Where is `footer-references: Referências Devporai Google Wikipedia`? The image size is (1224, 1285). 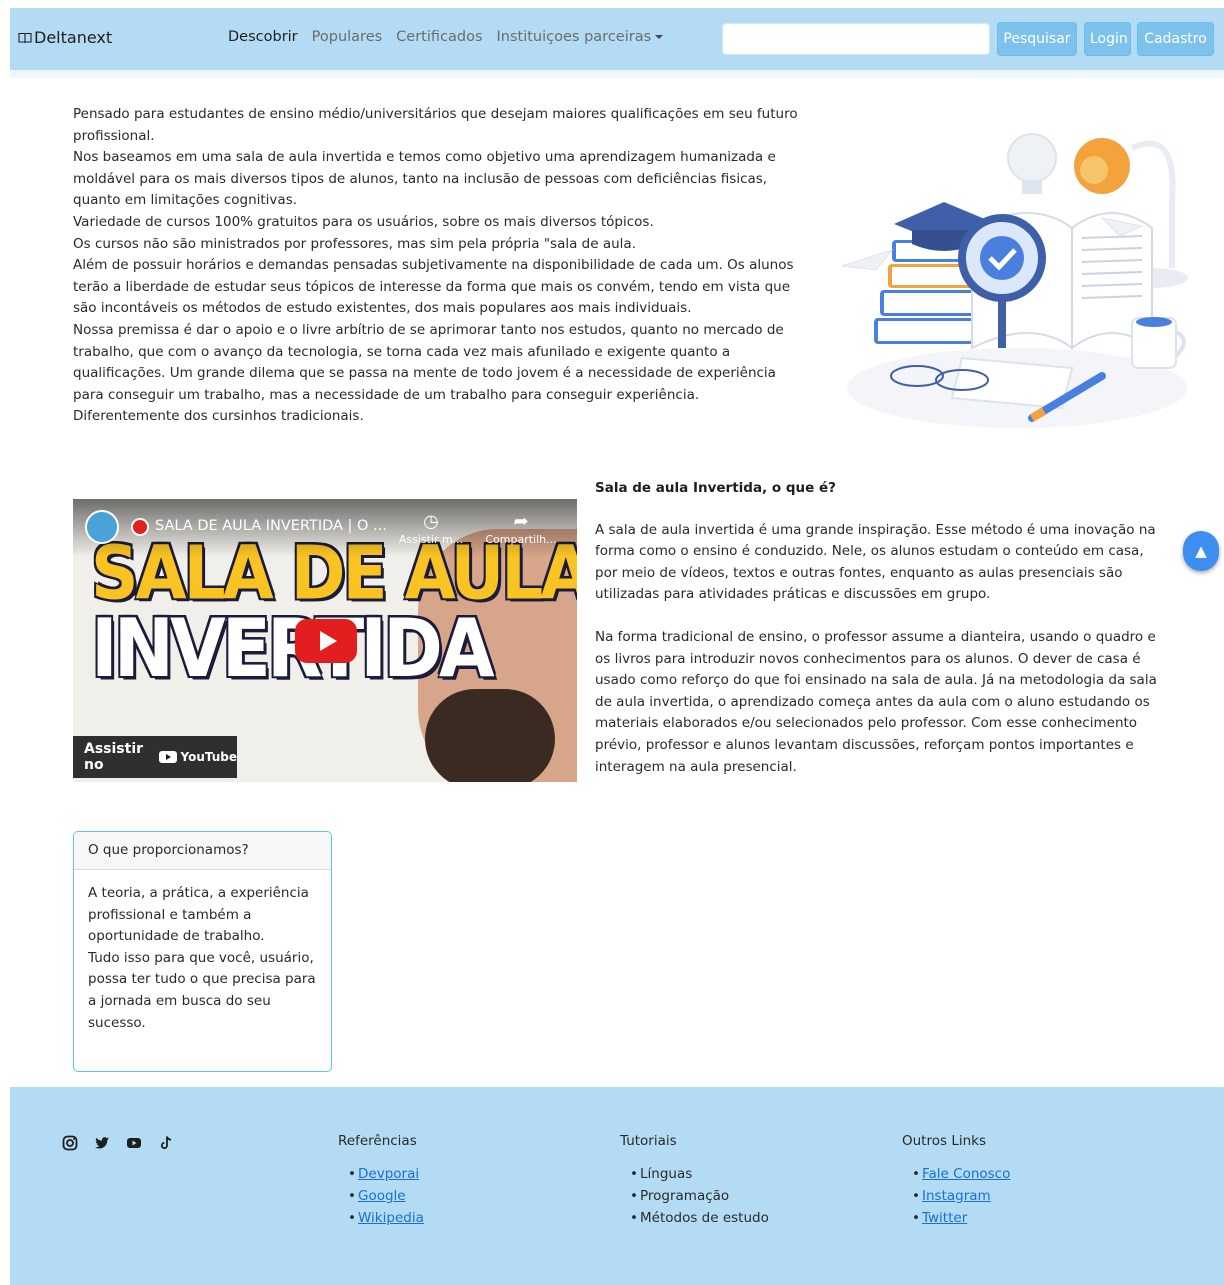 footer-references: Referências Devporai Google Wikipedia is located at coordinates (381, 1181).